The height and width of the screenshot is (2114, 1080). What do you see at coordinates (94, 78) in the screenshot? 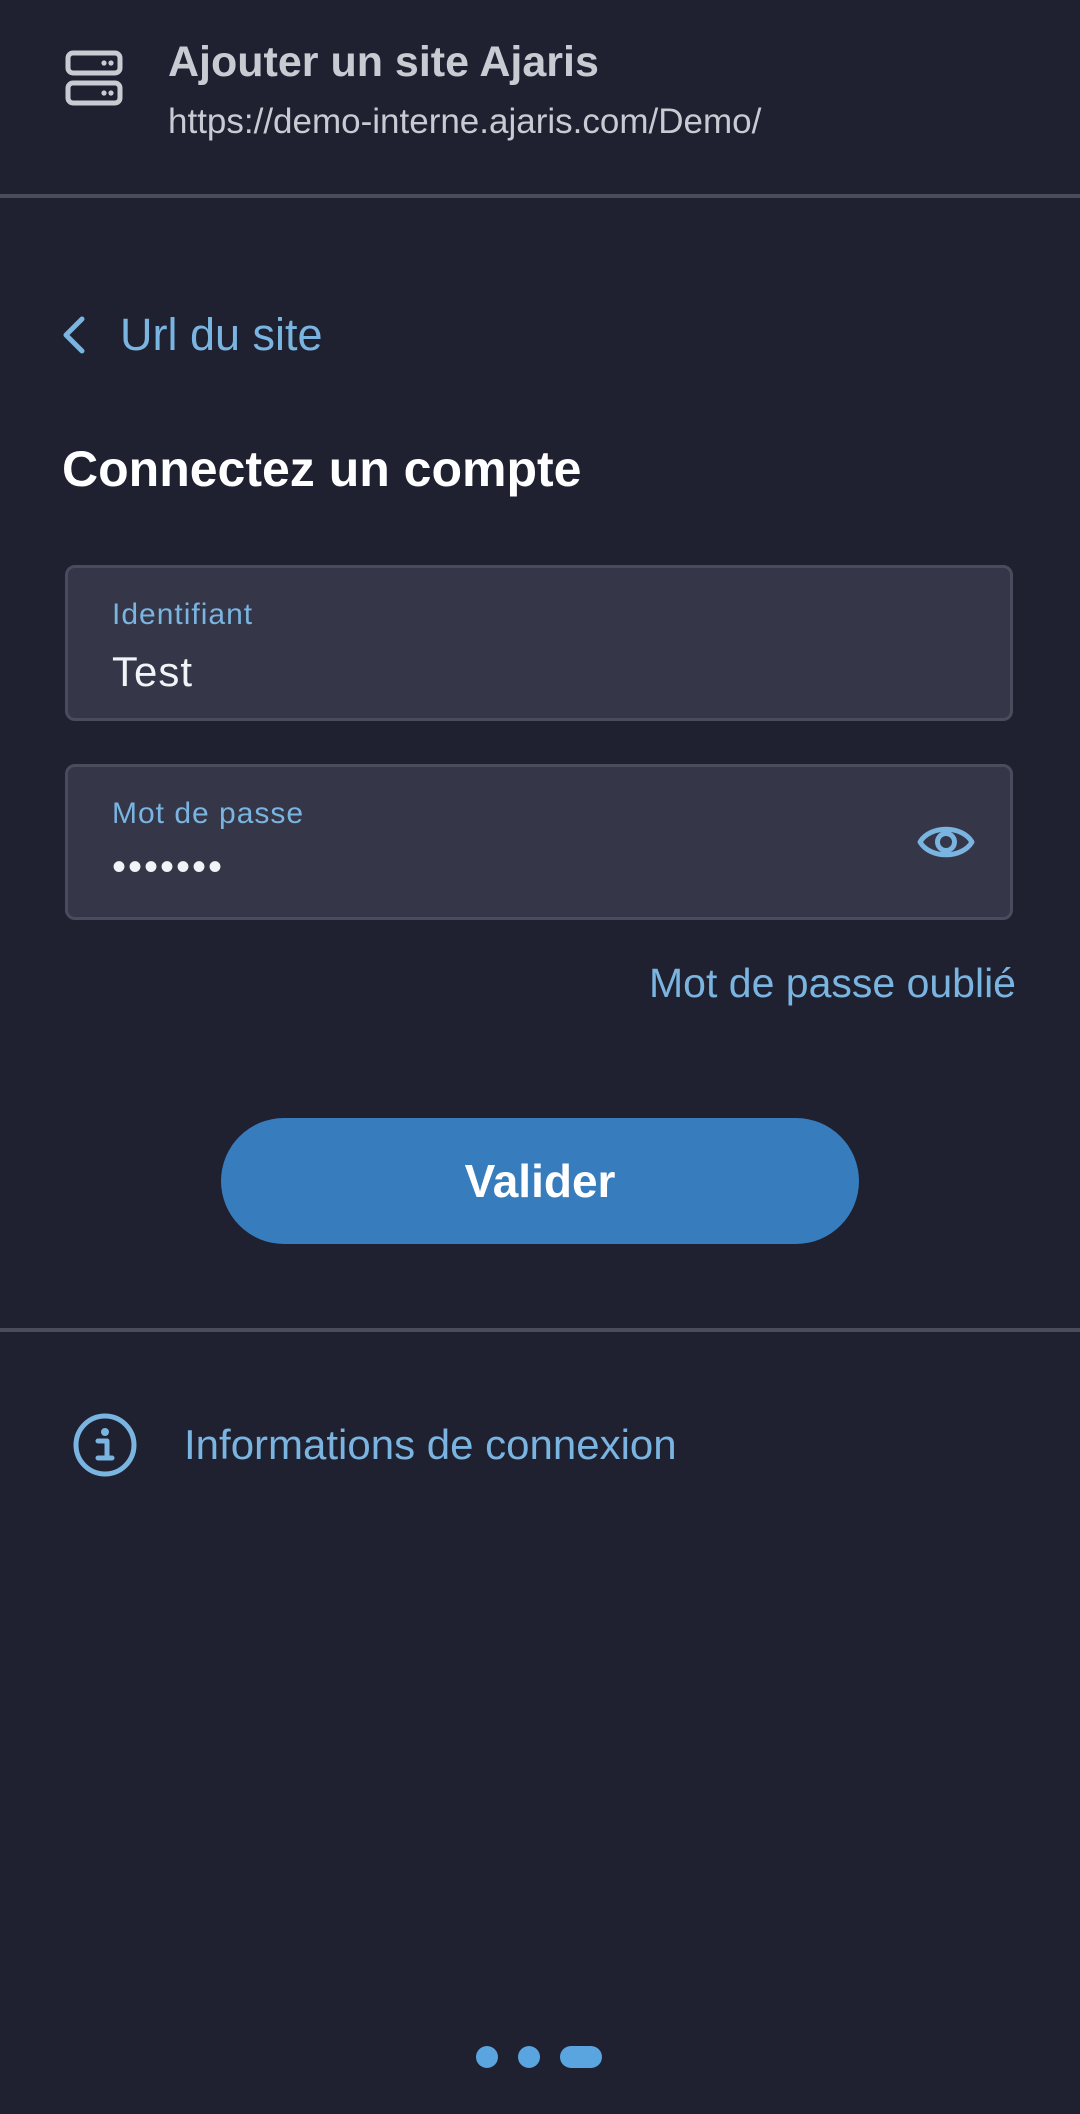
I see `server-icon` at bounding box center [94, 78].